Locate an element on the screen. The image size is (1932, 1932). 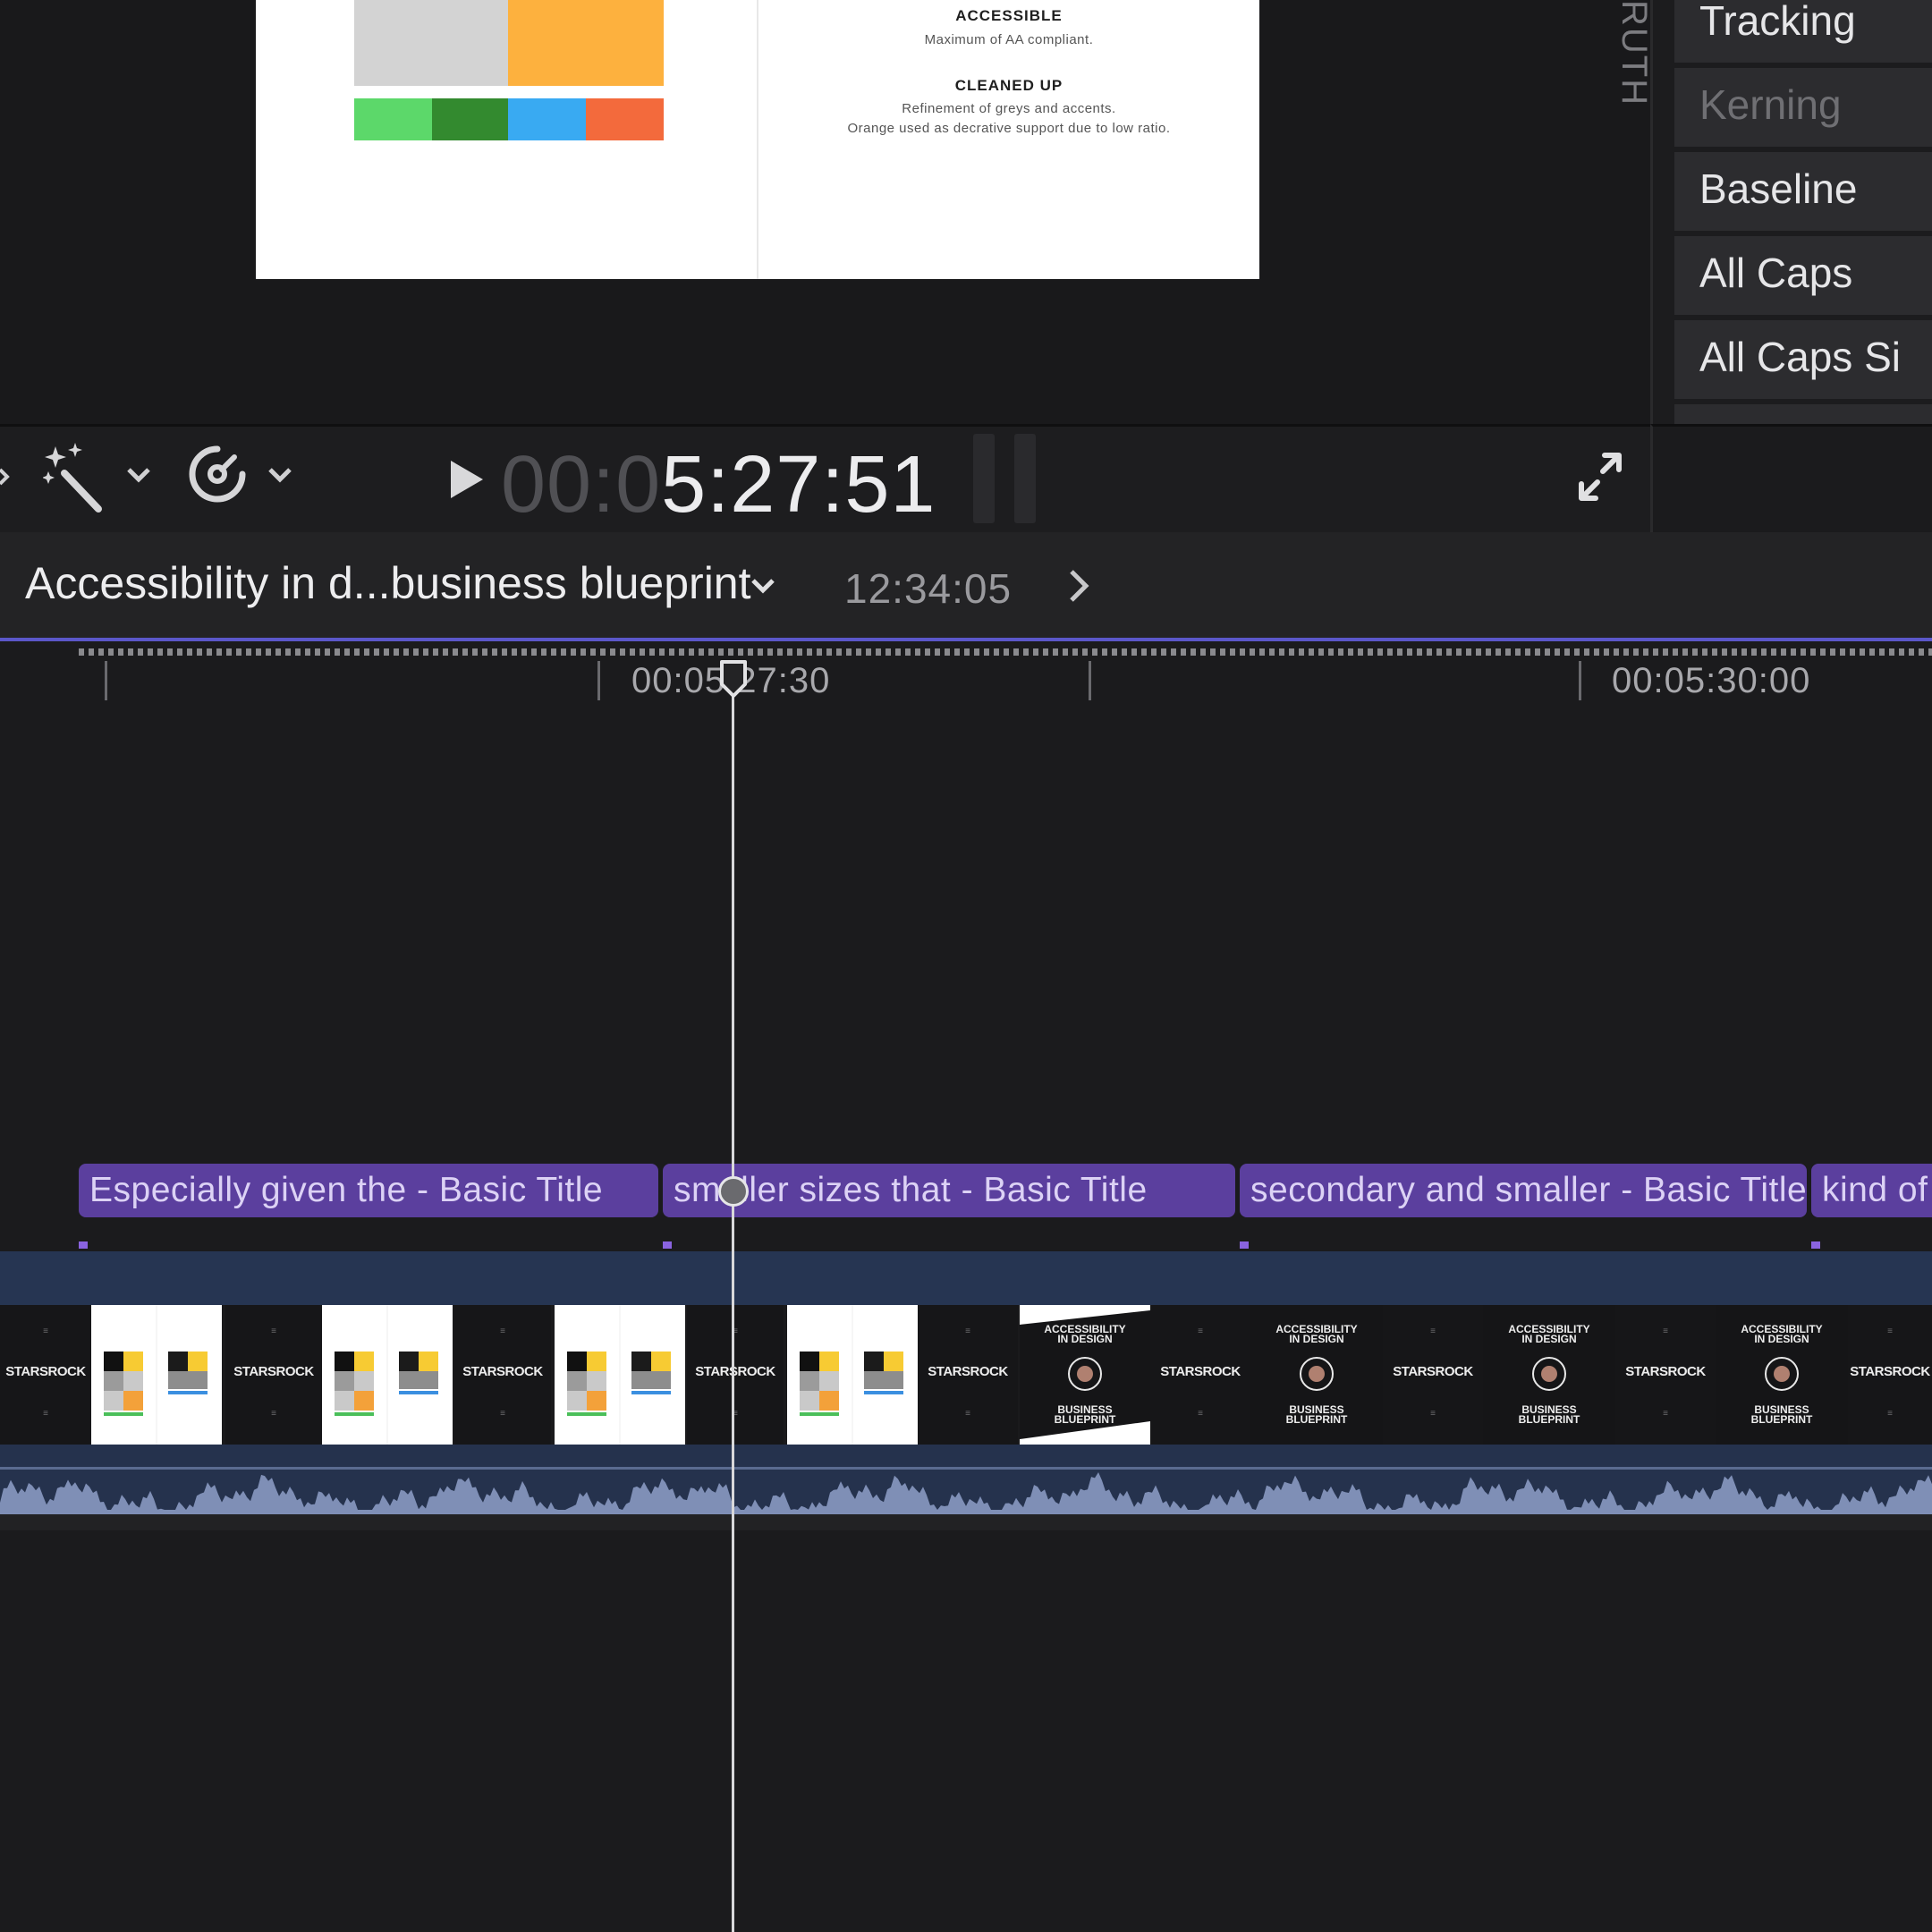
inspector-label: Tracking is located at coordinates (1777, 22).